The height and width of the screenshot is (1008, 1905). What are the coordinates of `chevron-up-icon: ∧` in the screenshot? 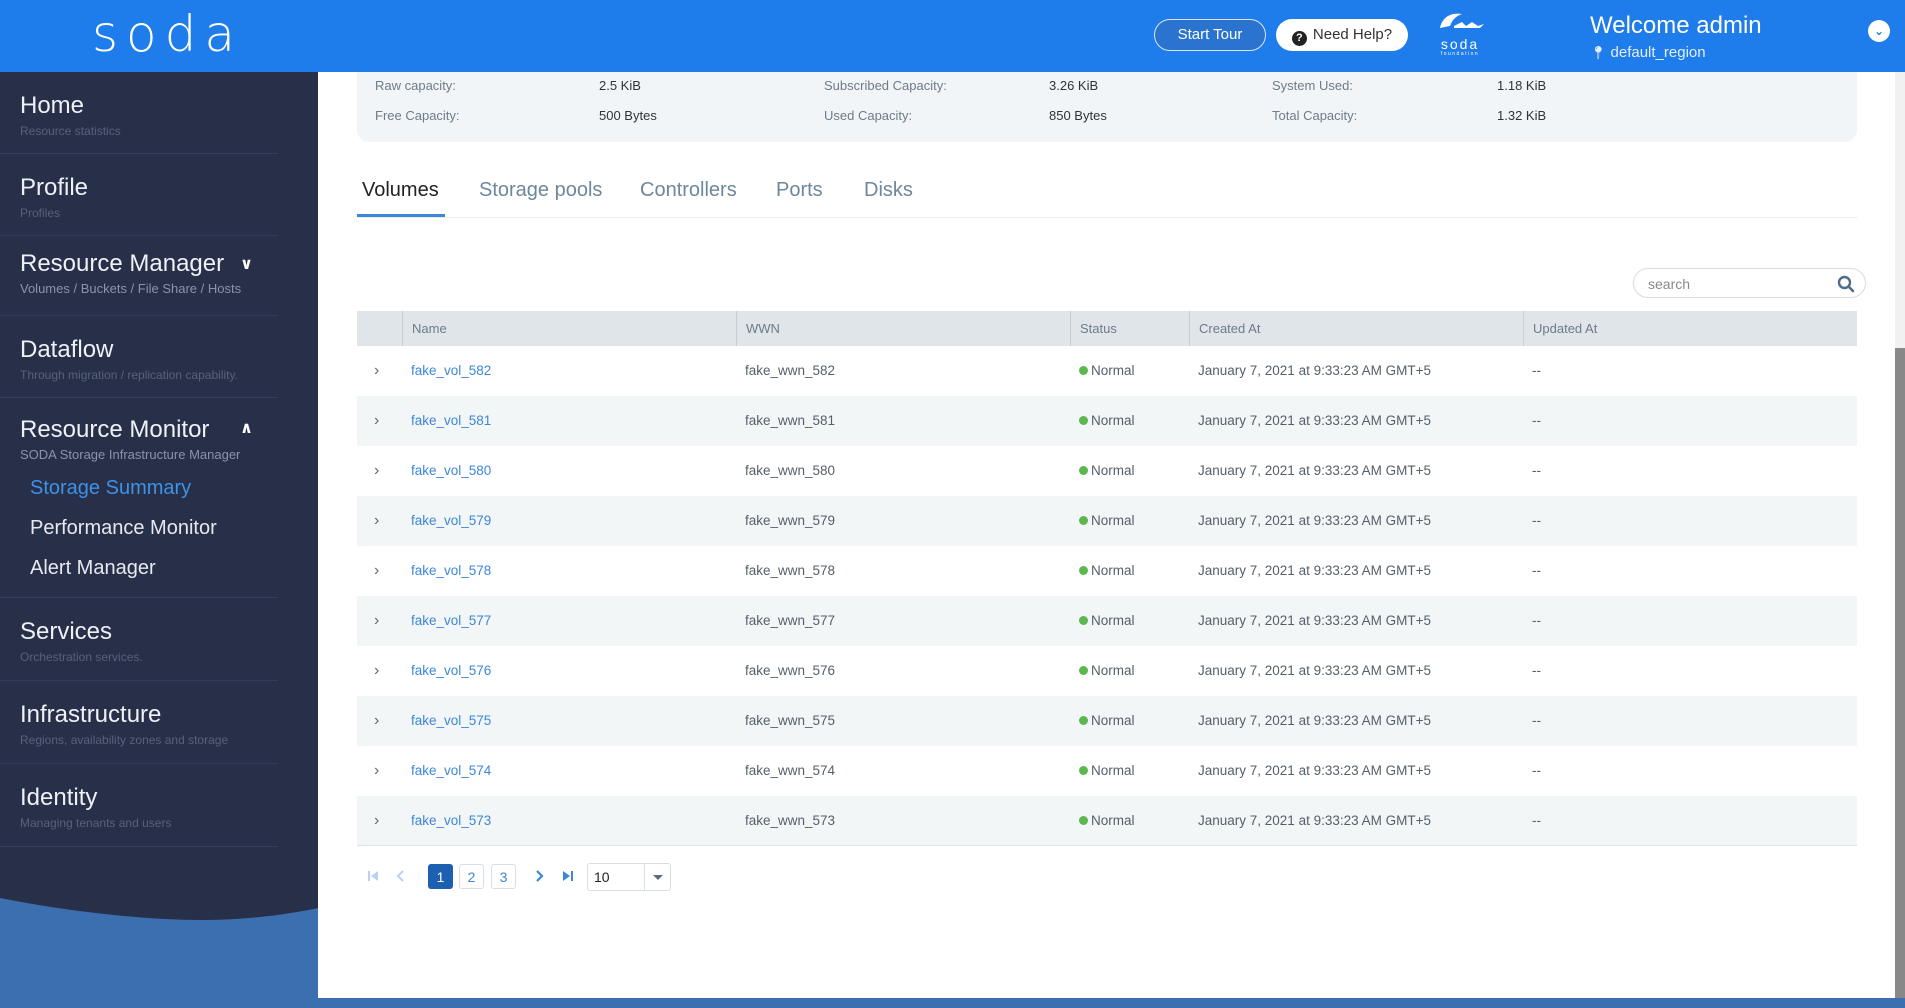 It's located at (246, 428).